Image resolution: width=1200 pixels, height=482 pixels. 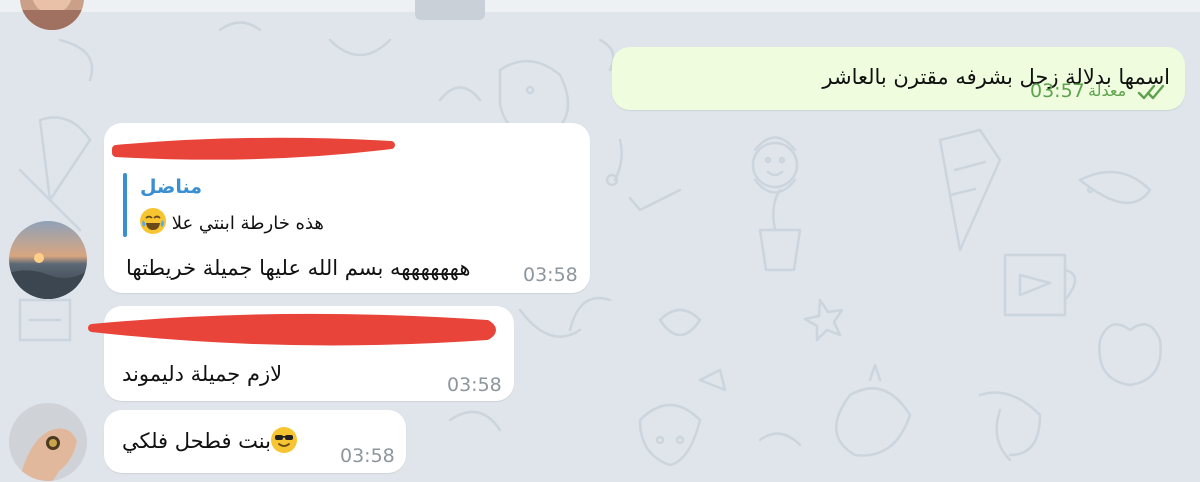 What do you see at coordinates (298, 268) in the screenshot?
I see `message-text: هههههههه بسم الله عليها جميلة خريطتها` at bounding box center [298, 268].